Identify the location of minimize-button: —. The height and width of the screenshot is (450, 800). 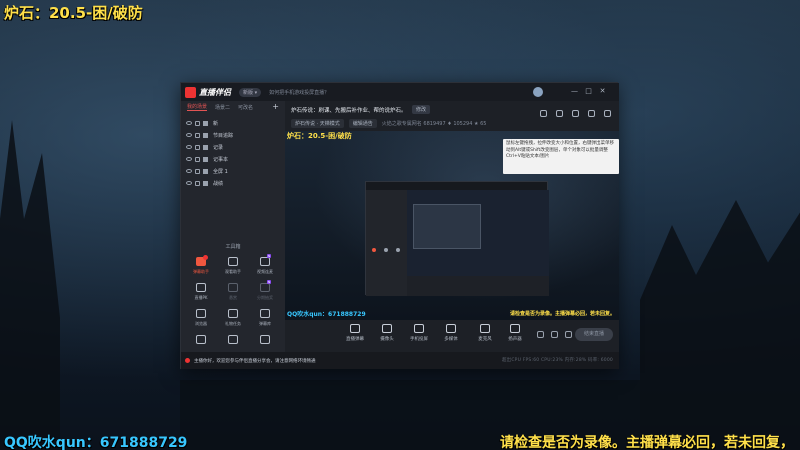
(574, 91).